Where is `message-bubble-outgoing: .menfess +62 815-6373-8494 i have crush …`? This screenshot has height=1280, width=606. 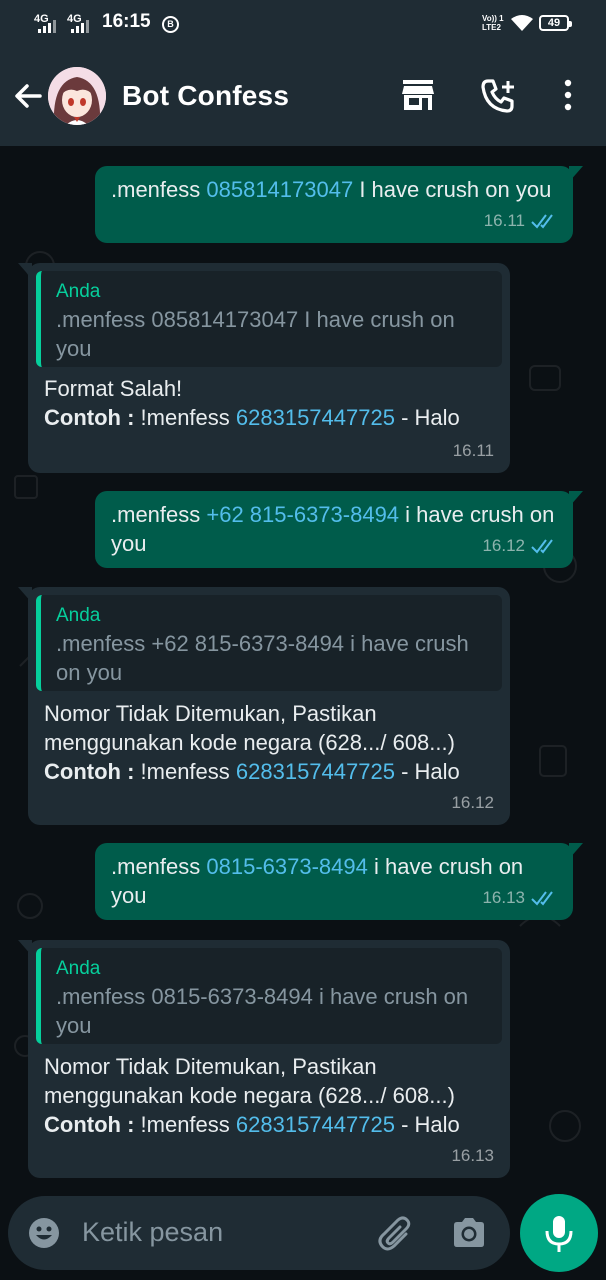
message-bubble-outgoing: .menfess +62 815-6373-8494 i have crush … is located at coordinates (339, 529).